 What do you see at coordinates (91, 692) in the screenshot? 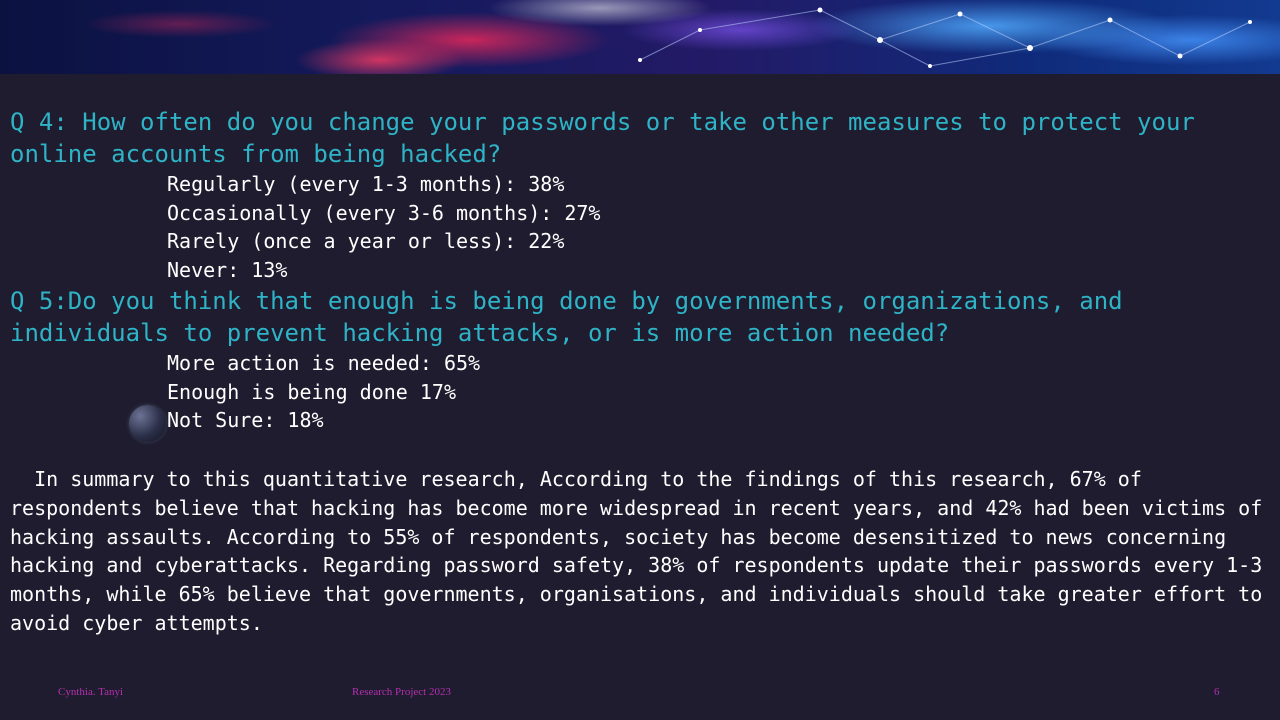
I see `footer-author: Cynthia. Tanyi` at bounding box center [91, 692].